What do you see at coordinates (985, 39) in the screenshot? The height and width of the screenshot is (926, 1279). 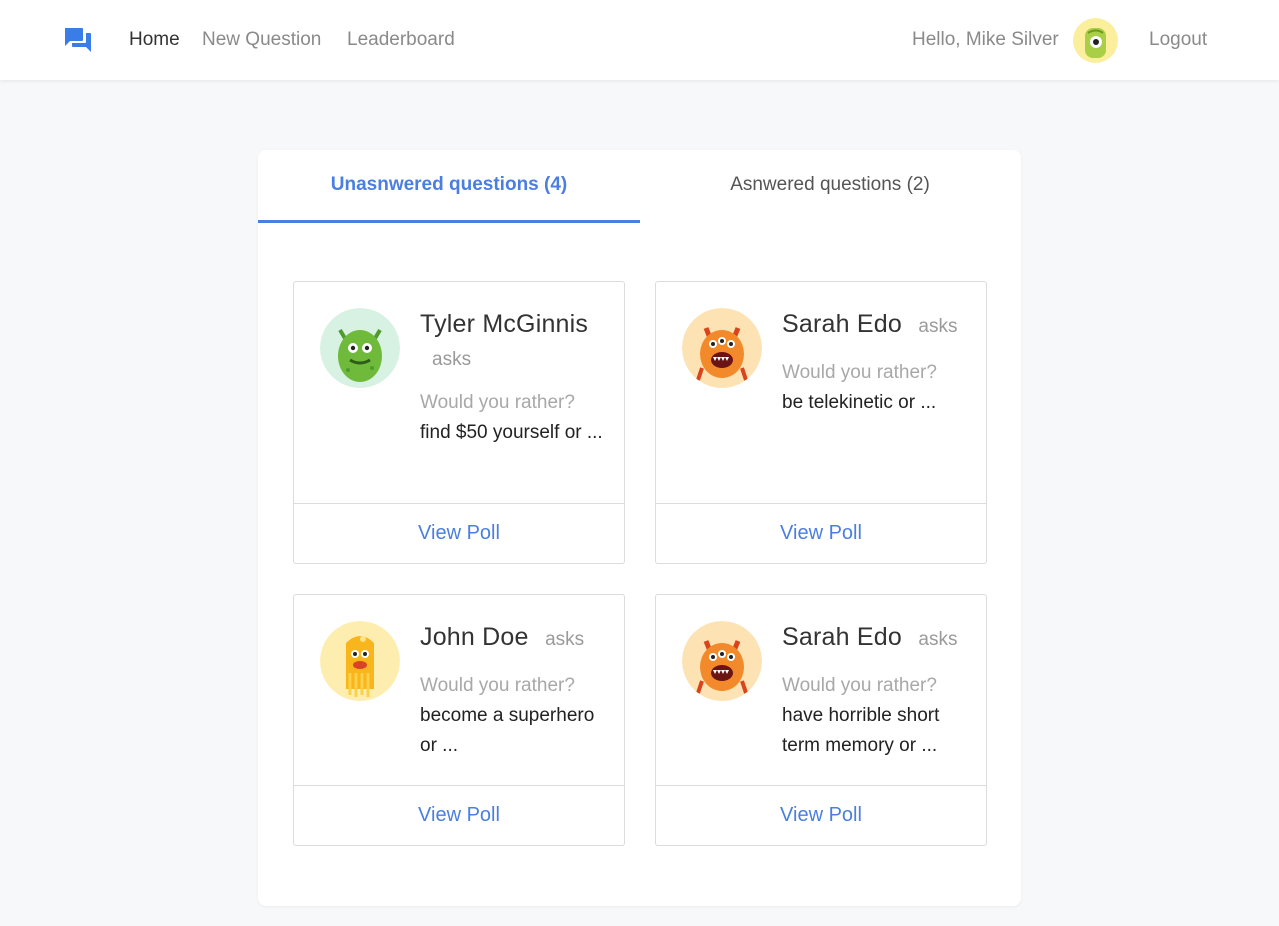 I see `user-greeting: Hello, Mike Silver` at bounding box center [985, 39].